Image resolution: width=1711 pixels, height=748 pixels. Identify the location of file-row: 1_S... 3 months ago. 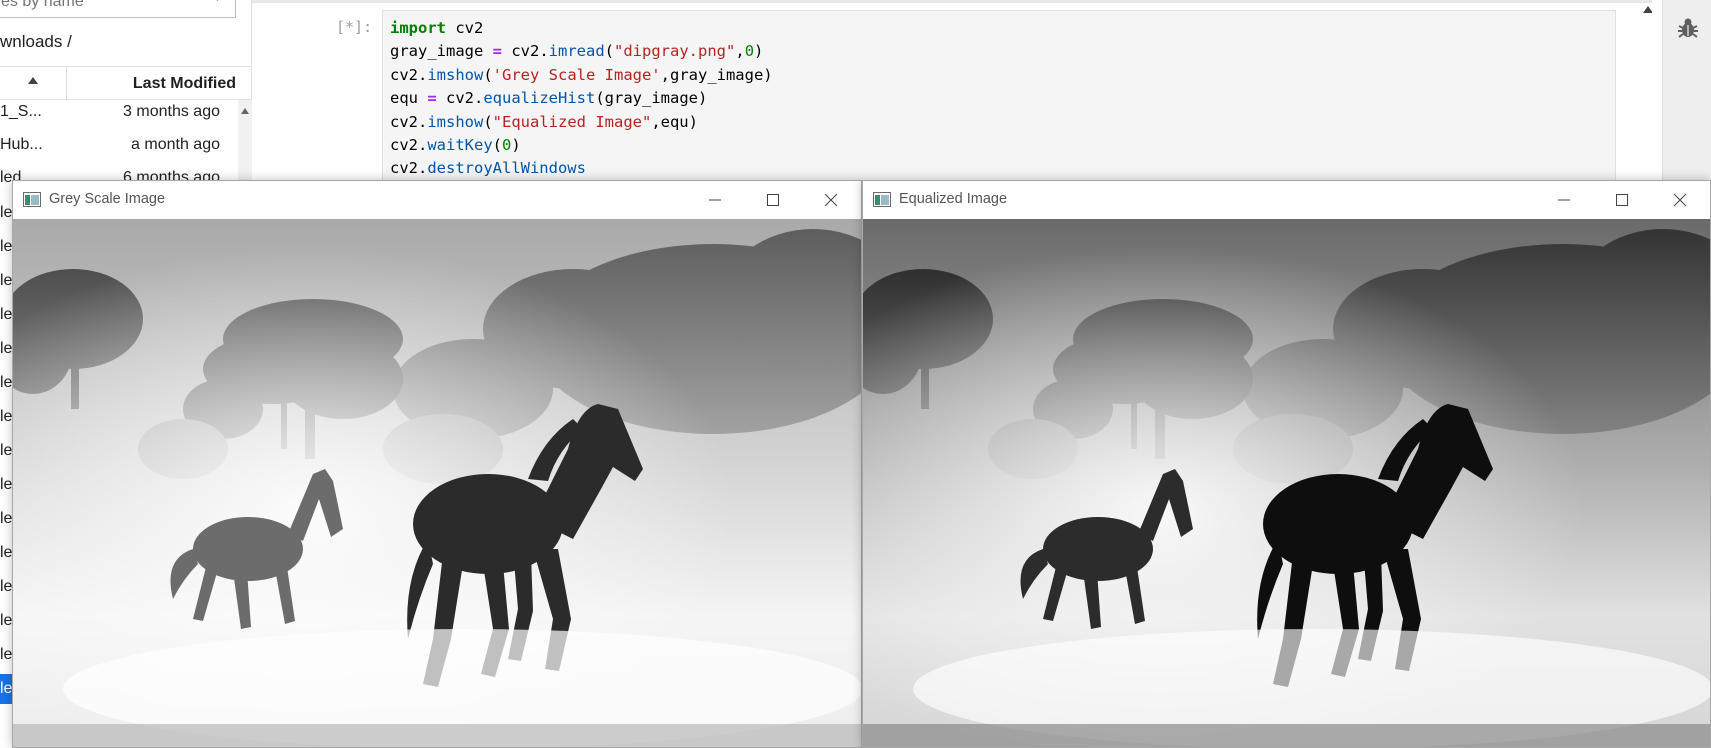
(119, 113).